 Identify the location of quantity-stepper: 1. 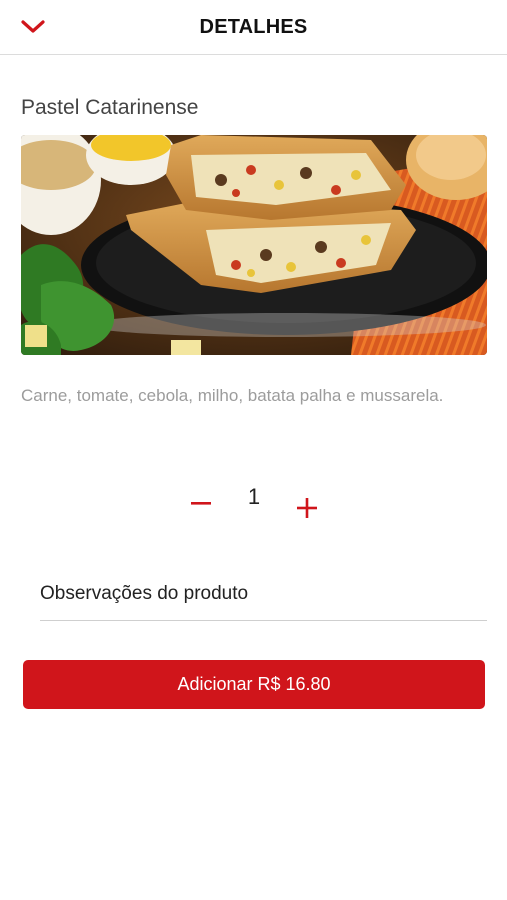
(253, 503).